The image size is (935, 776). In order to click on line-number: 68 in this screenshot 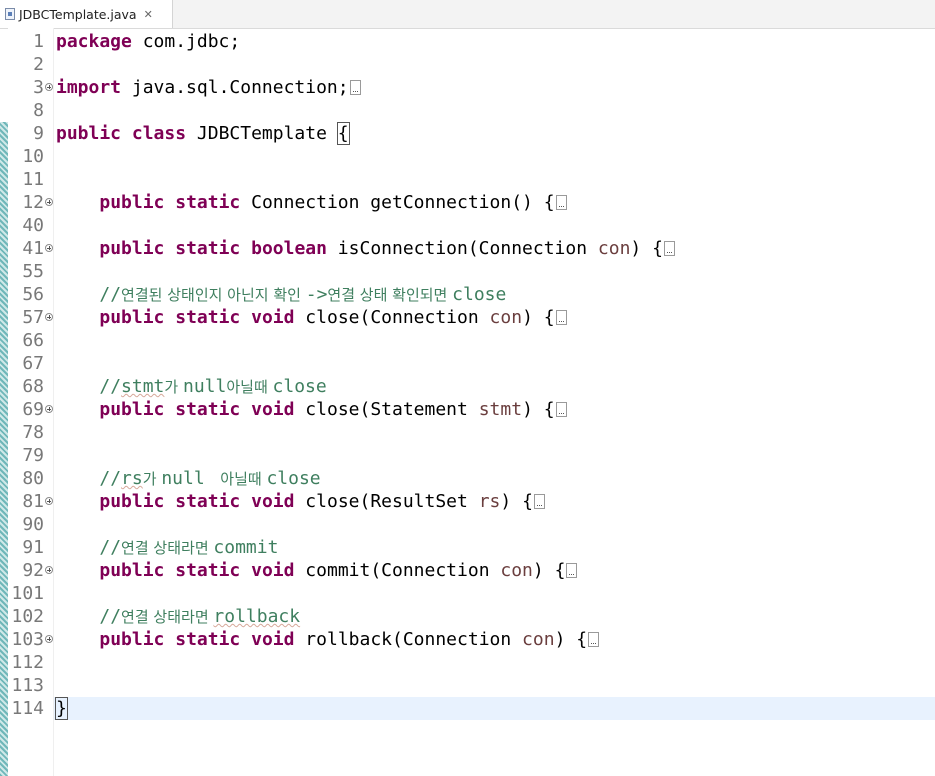, I will do `click(33, 386)`.